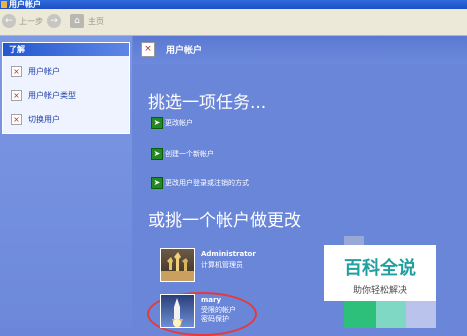 Image resolution: width=467 pixels, height=336 pixels. I want to click on pick-account-heading: 或挑一个帐户做更改, so click(224, 221).